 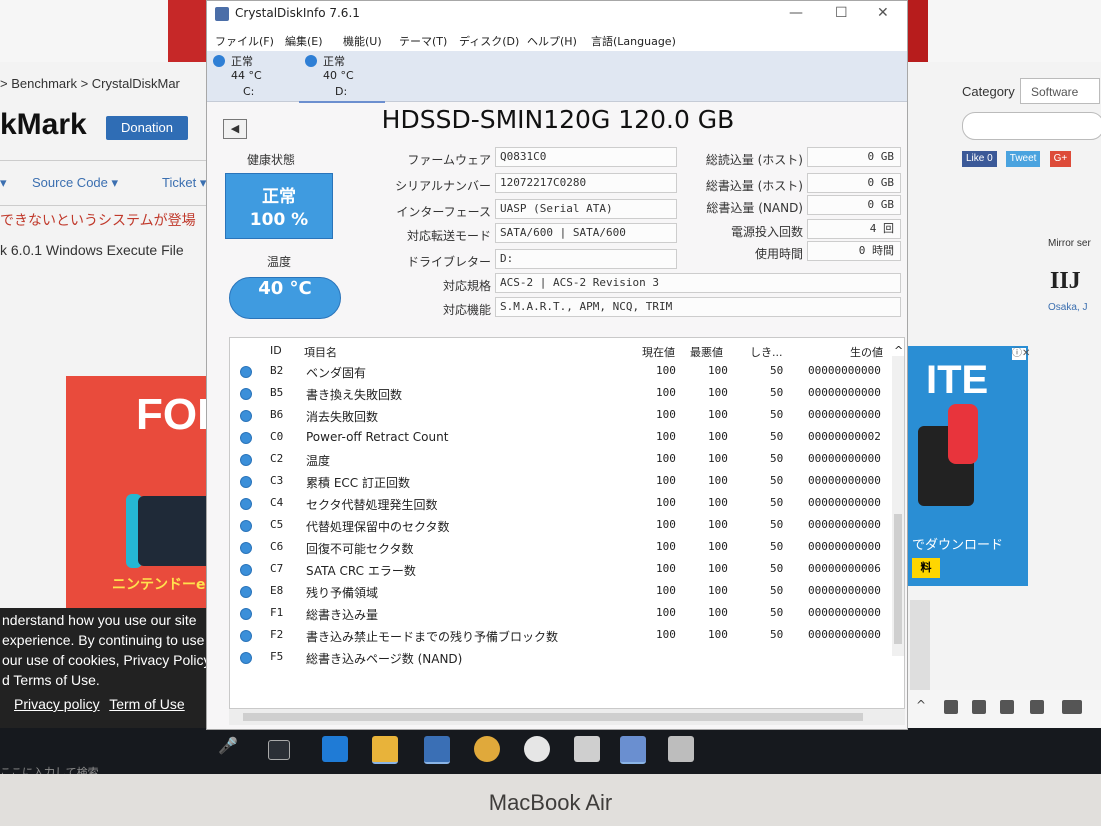 What do you see at coordinates (342, 77) in the screenshot?
I see `drive-d-button: 正常 40 °C D:` at bounding box center [342, 77].